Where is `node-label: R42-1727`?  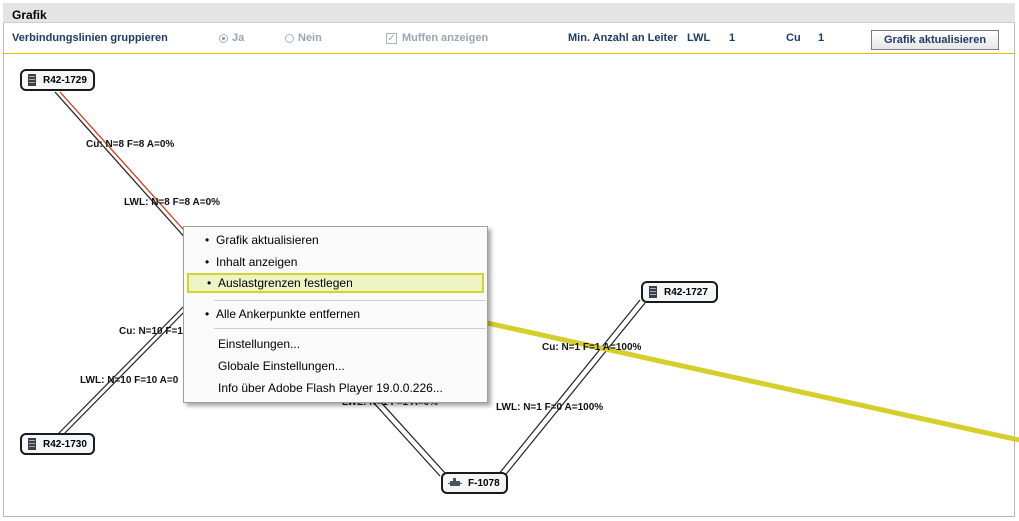
node-label: R42-1727 is located at coordinates (686, 292).